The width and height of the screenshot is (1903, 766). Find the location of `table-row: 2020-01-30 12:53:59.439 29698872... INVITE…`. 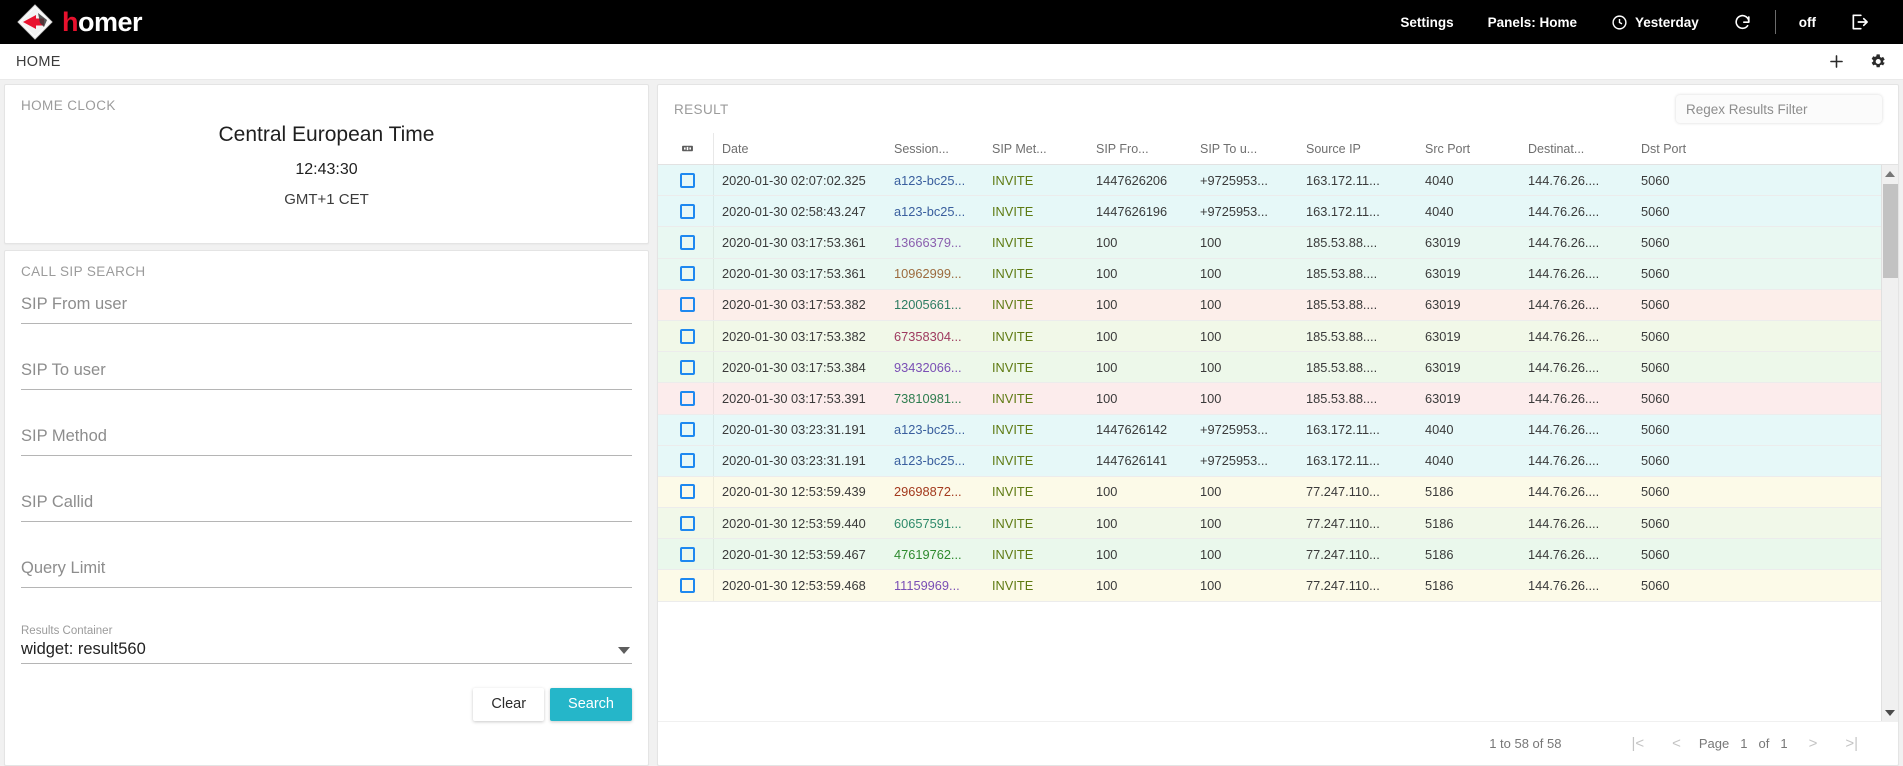

table-row: 2020-01-30 12:53:59.439 29698872... INVITE… is located at coordinates (1278, 492).